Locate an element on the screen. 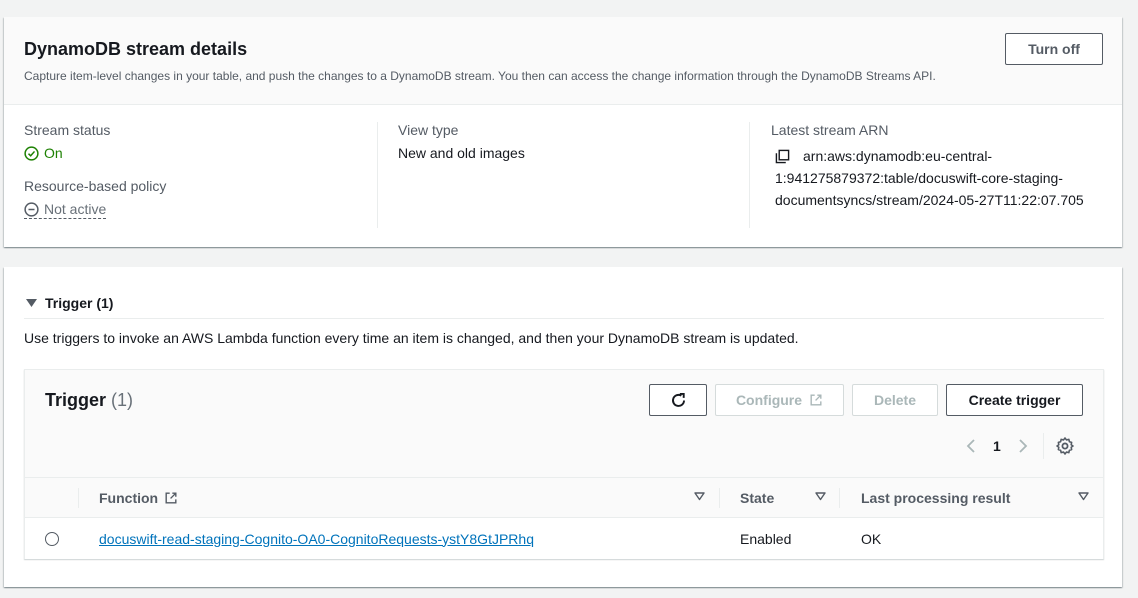 The image size is (1138, 598). chevron-left-icon is located at coordinates (971, 446).